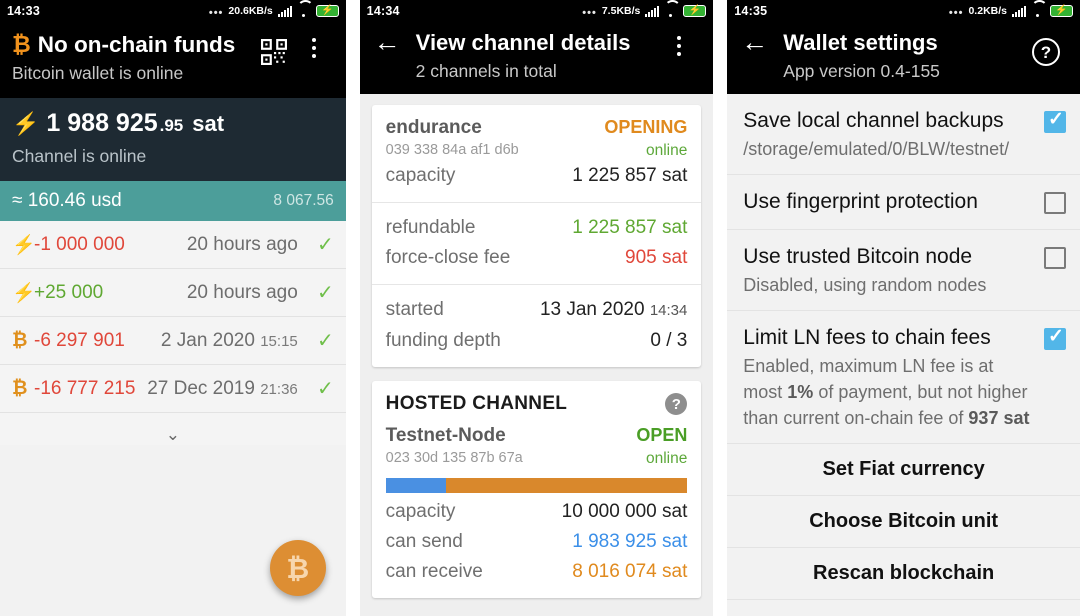 The height and width of the screenshot is (616, 1080). I want to click on hosted-channel-section-title: HOSTED CHANNEL, so click(476, 403).